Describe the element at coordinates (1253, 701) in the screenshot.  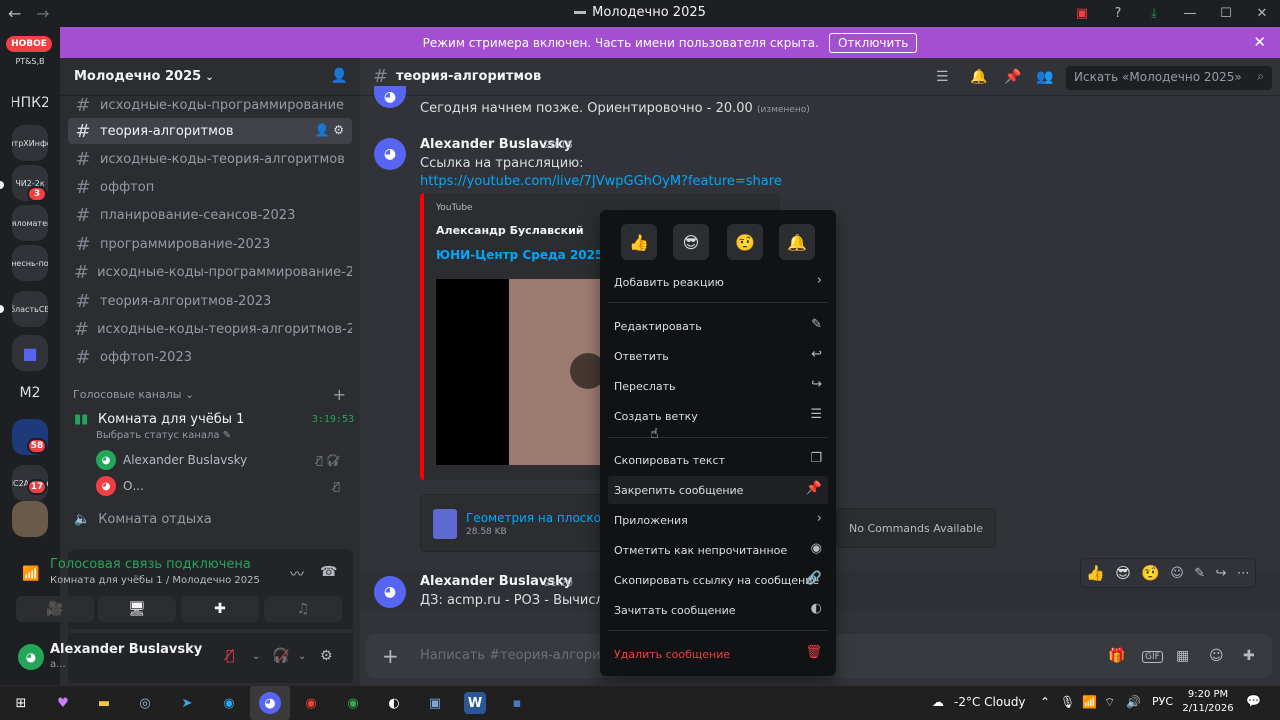
I see `notifications-icon: 💬` at that location.